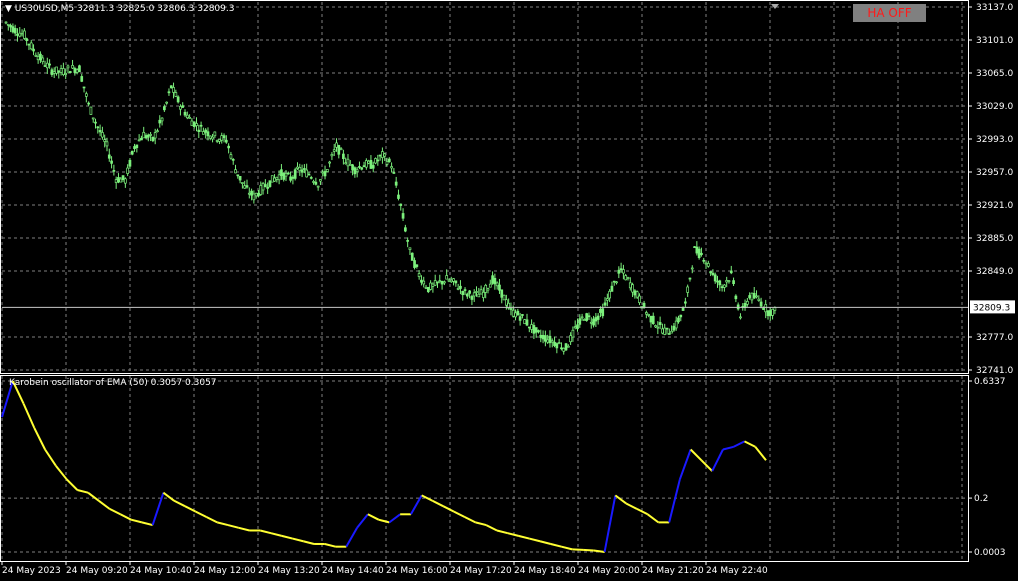 This screenshot has height=581, width=1018. I want to click on time-tick-label: 24 May 16:00, so click(417, 571).